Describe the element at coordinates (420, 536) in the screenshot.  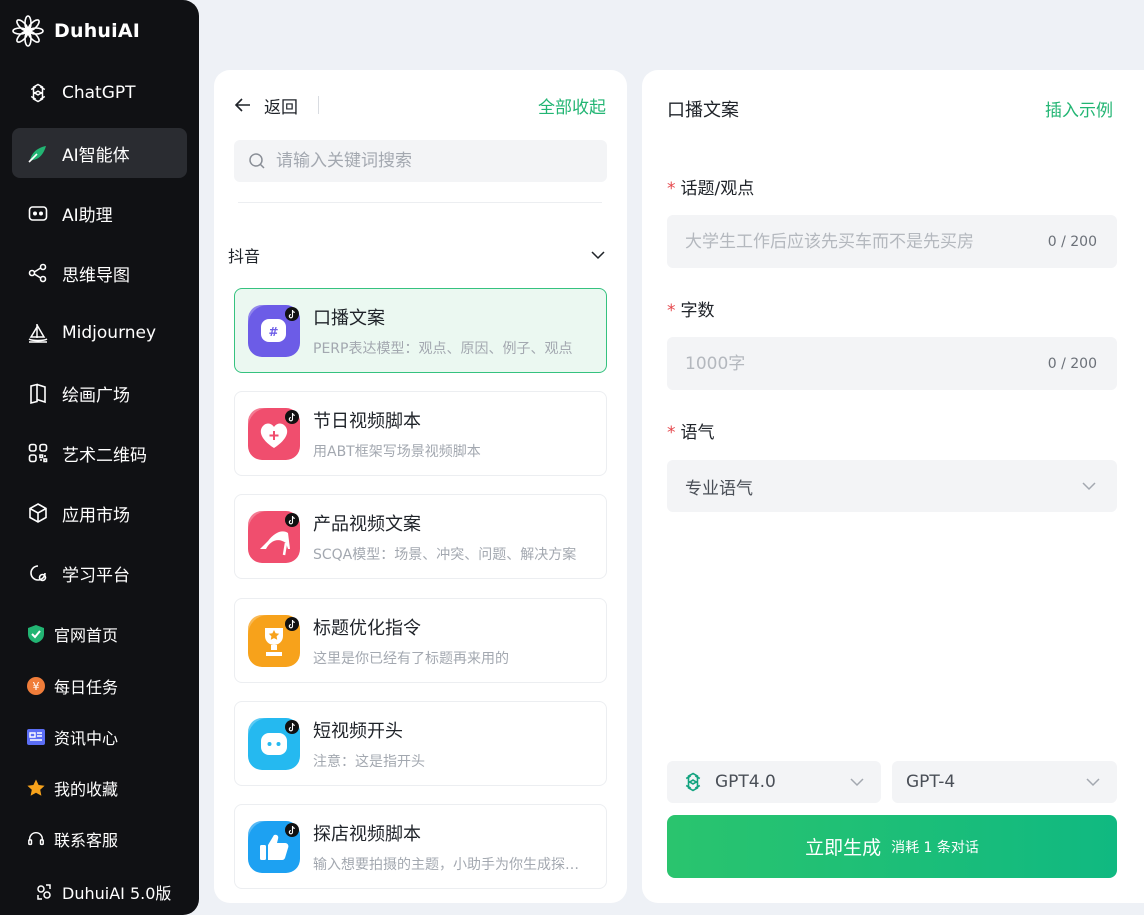
I see `agent-card: 产品视频文案 SCQA模型：场景、冲突、问题、解决方案` at that location.